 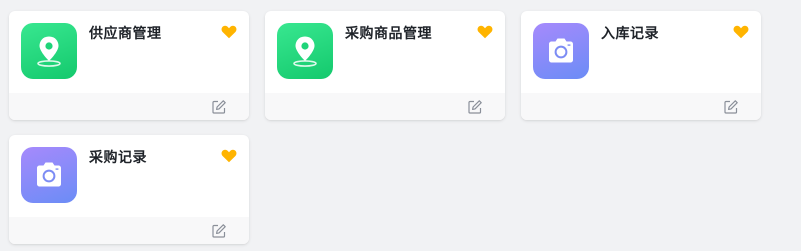 I want to click on app-card-supplier-management: 供应商管理, so click(x=129, y=65).